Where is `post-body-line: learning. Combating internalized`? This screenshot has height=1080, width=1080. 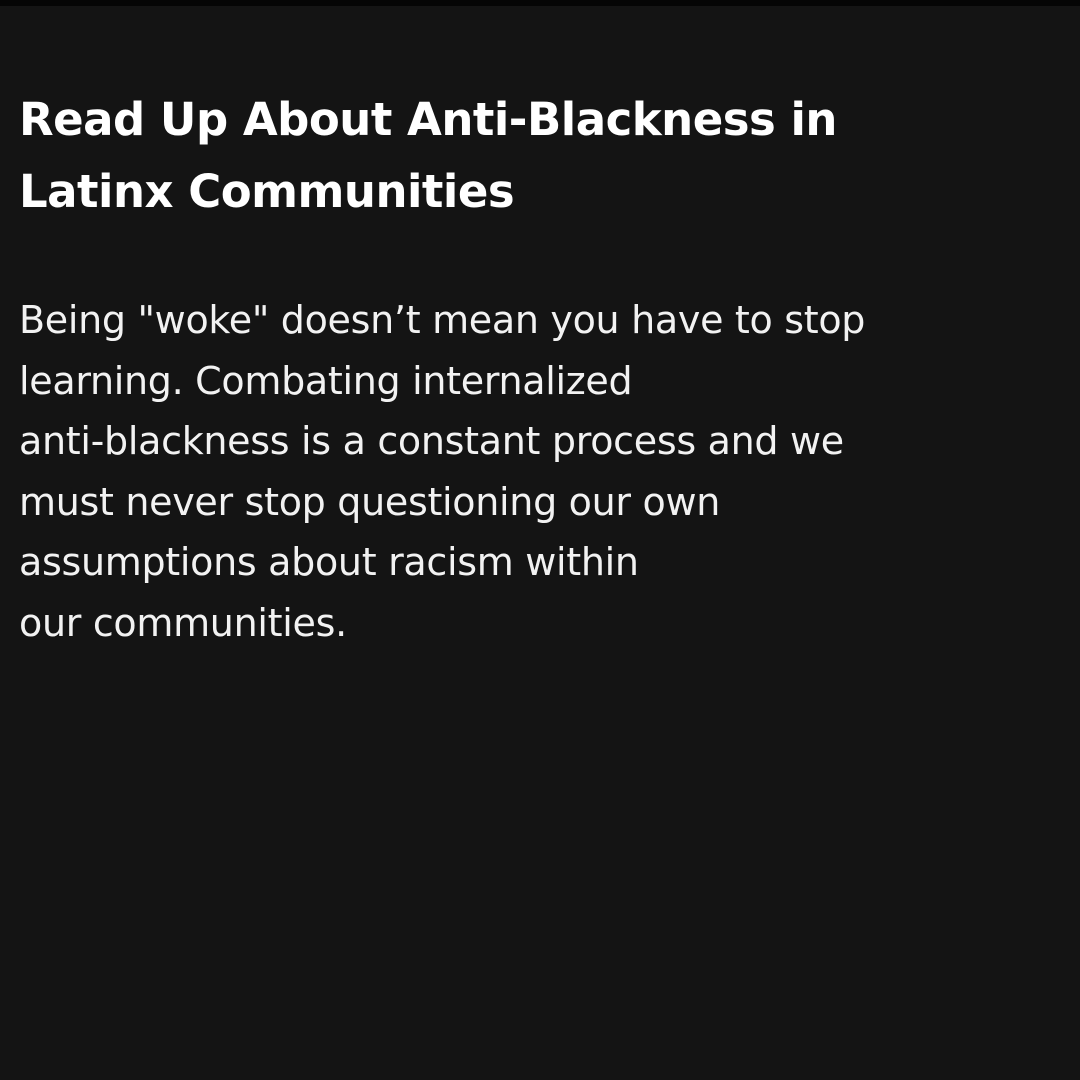 post-body-line: learning. Combating internalized is located at coordinates (326, 380).